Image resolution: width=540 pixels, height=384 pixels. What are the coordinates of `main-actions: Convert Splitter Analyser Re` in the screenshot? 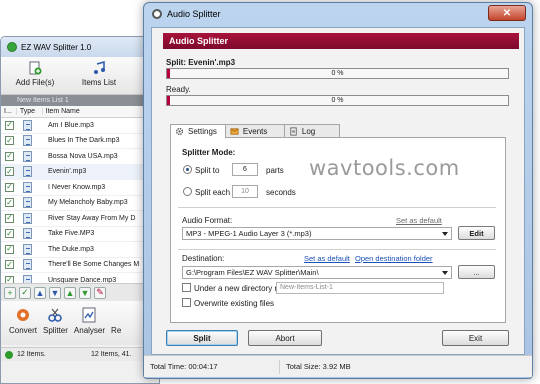 It's located at (80, 323).